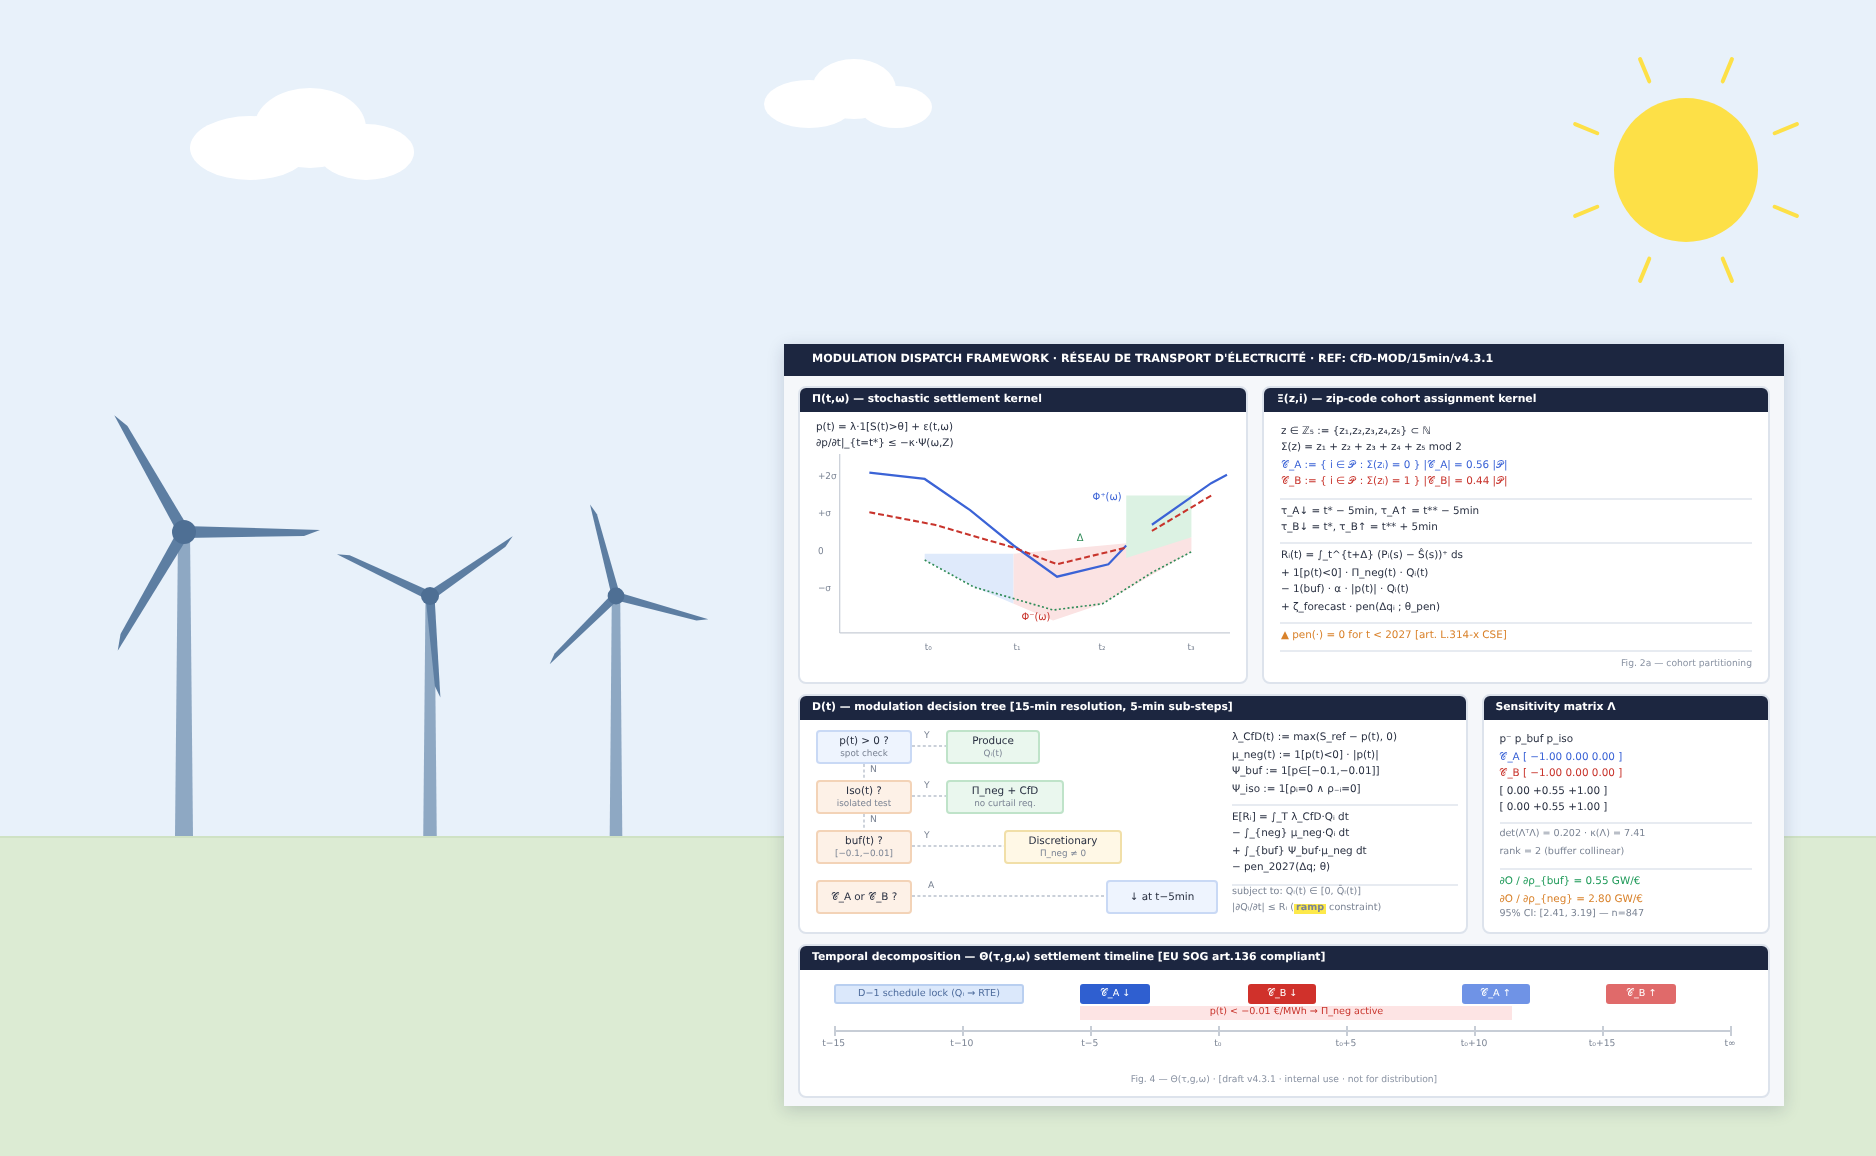 This screenshot has height=1156, width=1876. I want to click on sun-icon, so click(1686, 170).